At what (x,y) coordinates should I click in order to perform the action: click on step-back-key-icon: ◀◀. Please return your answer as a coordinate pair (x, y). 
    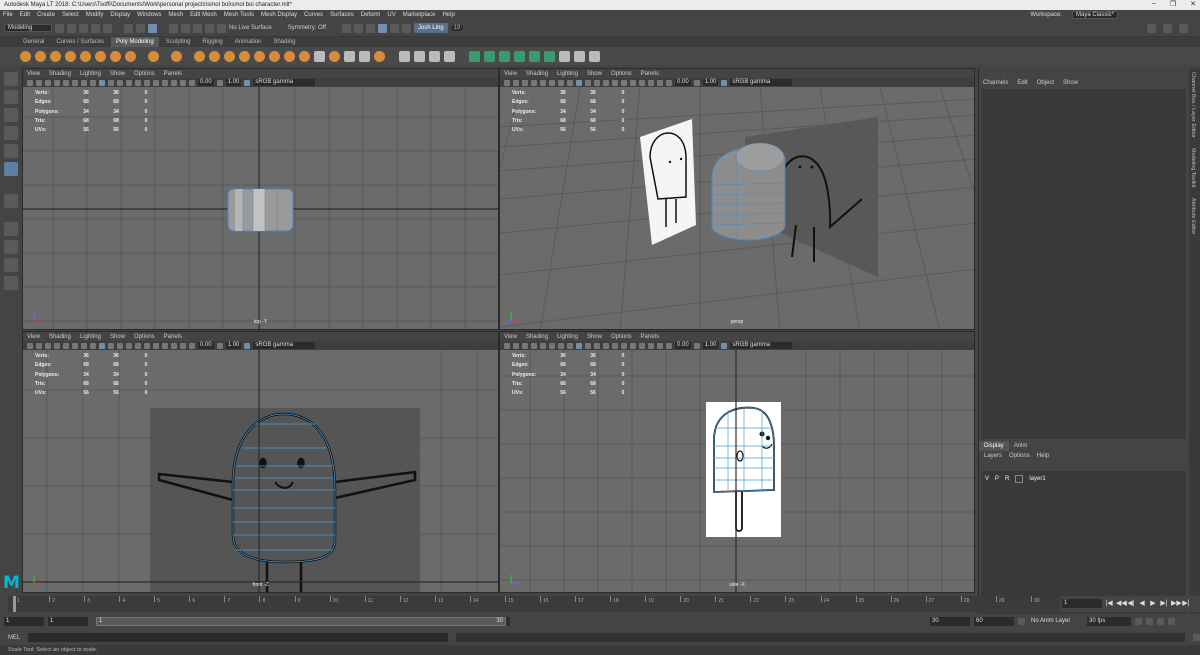
    Looking at the image, I should click on (1121, 604).